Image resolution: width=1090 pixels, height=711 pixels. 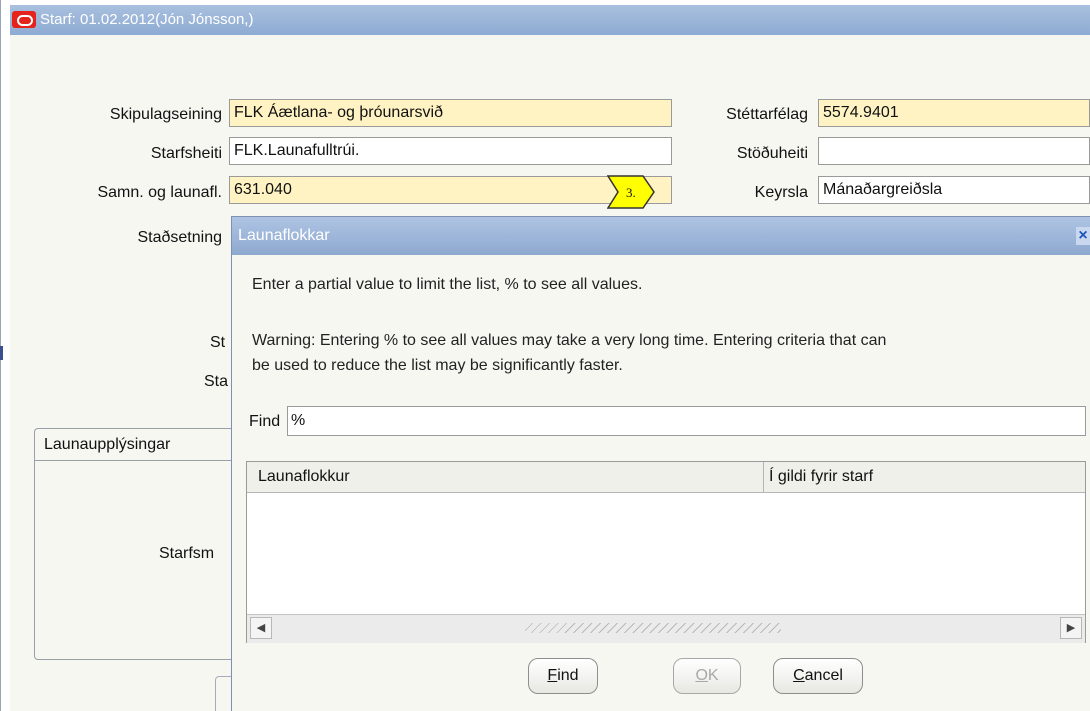 What do you see at coordinates (1083, 236) in the screenshot?
I see `close-icon: ×` at bounding box center [1083, 236].